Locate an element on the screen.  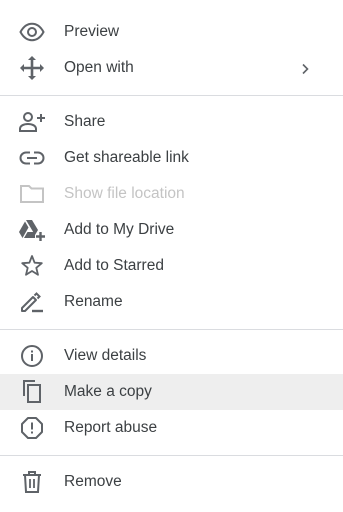
menu-item-label: Preview is located at coordinates (92, 31).